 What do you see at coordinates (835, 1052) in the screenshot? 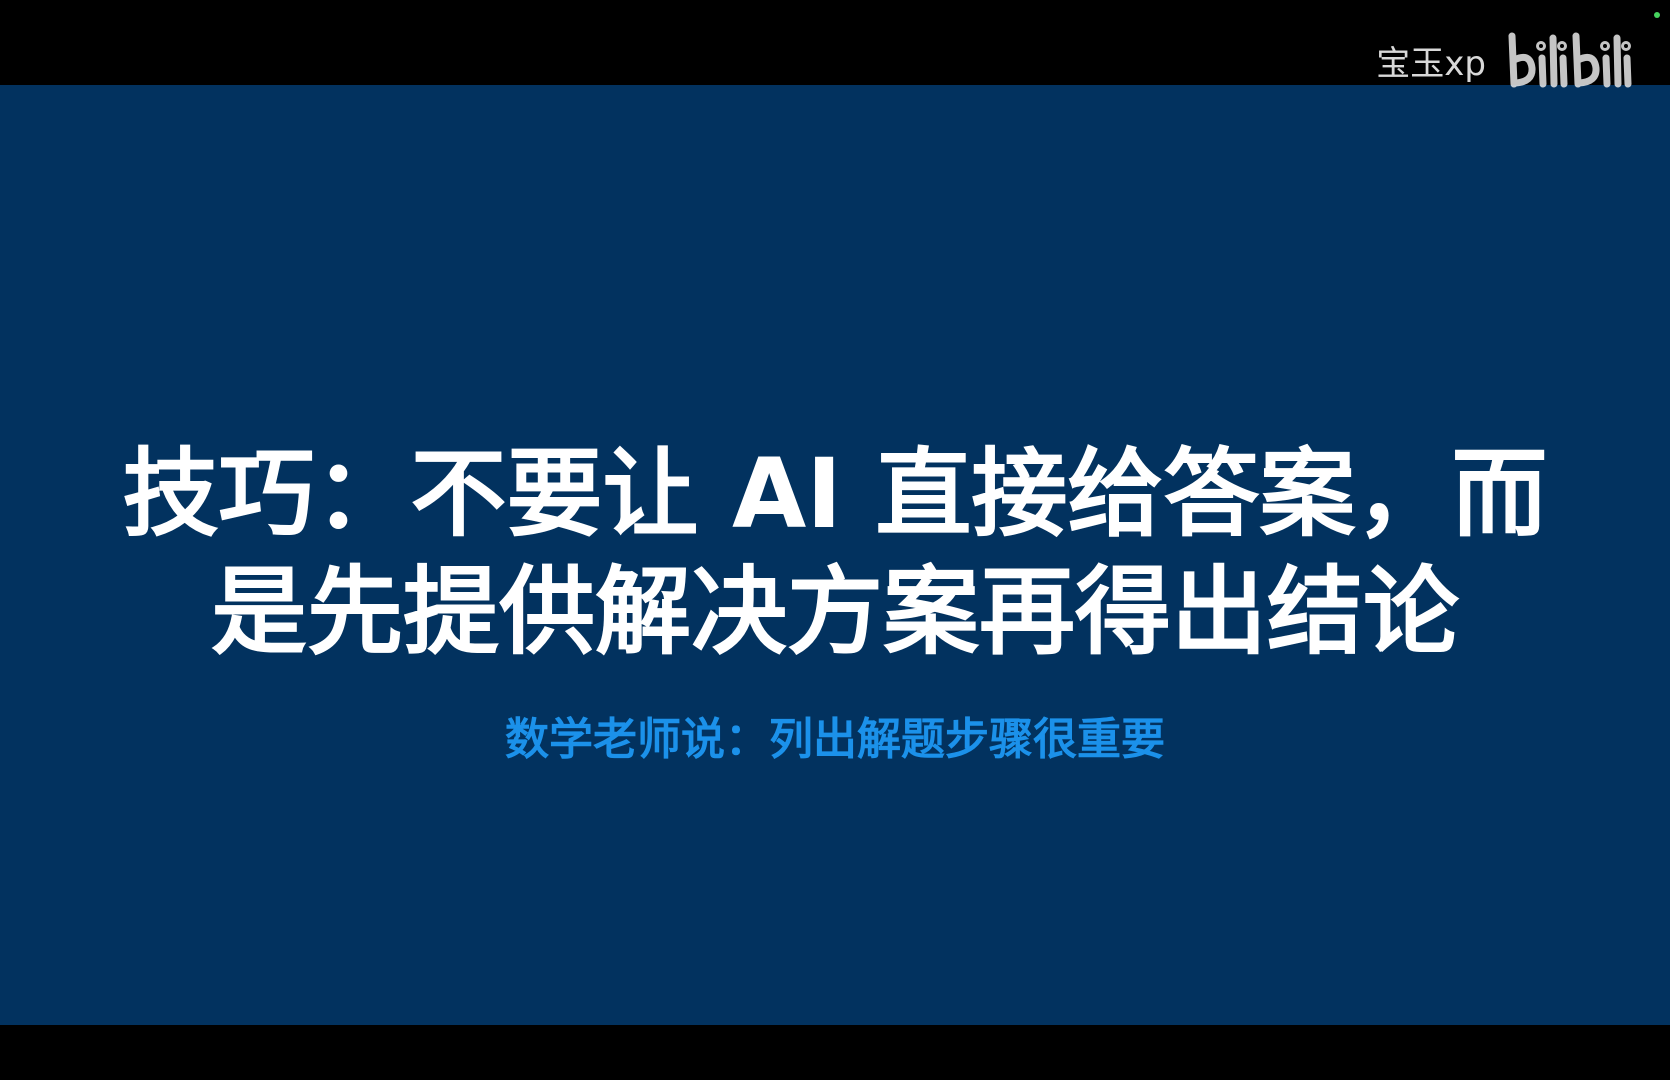
I see `letterbox-bottom` at bounding box center [835, 1052].